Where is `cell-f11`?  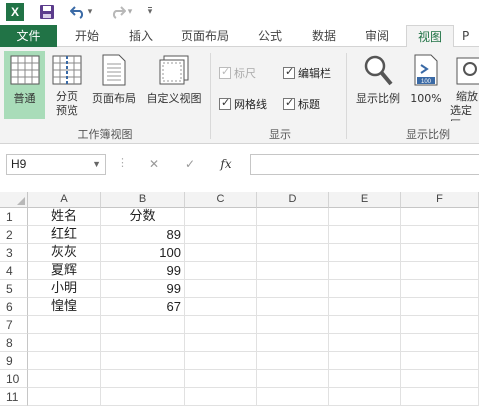
cell-f11 is located at coordinates (440, 397).